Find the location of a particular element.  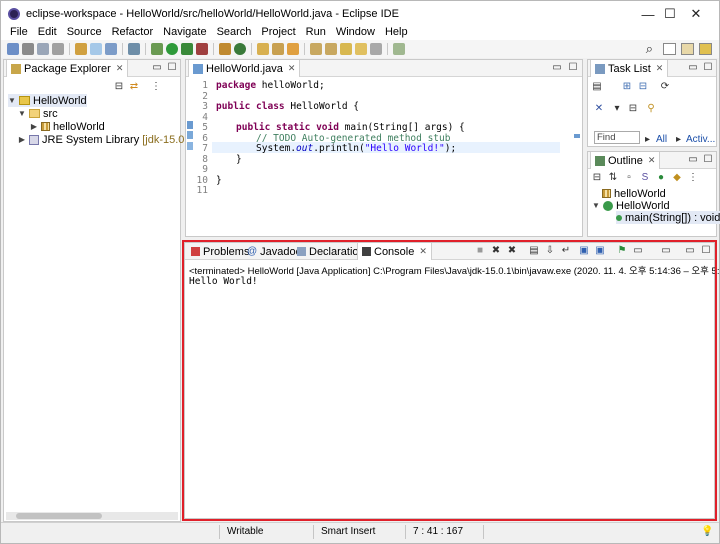

pin-editor-icon is located at coordinates (399, 49).